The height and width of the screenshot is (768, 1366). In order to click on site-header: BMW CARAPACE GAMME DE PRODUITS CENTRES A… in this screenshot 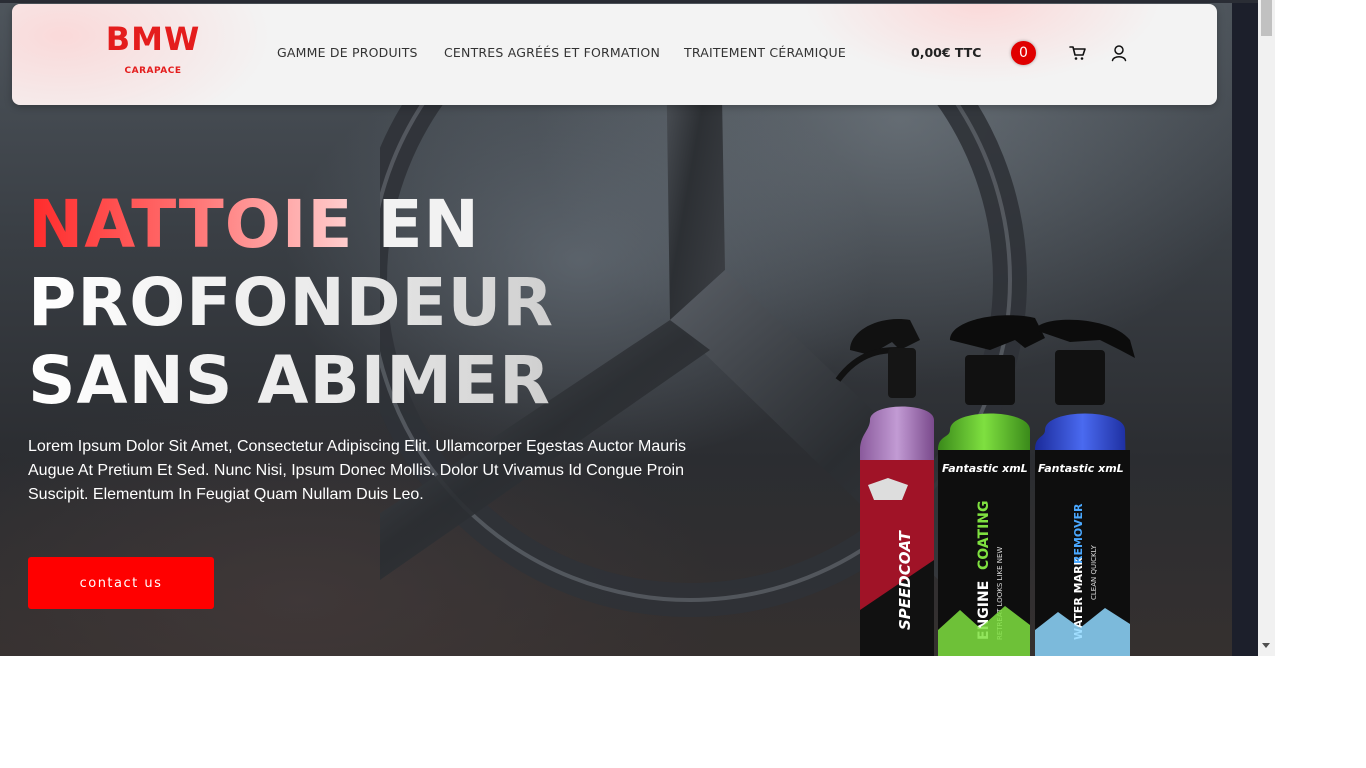, I will do `click(614, 54)`.